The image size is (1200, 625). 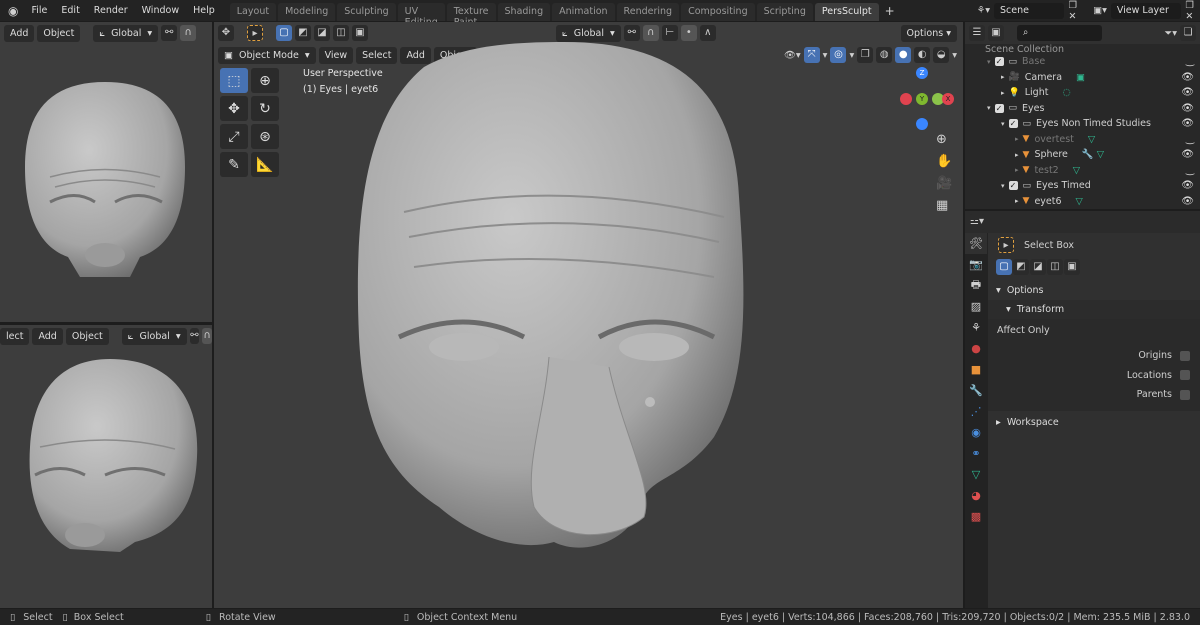 What do you see at coordinates (1082, 78) in the screenshot?
I see `outliner-item: ▸ 🎥 Camera ▣ 👁` at bounding box center [1082, 78].